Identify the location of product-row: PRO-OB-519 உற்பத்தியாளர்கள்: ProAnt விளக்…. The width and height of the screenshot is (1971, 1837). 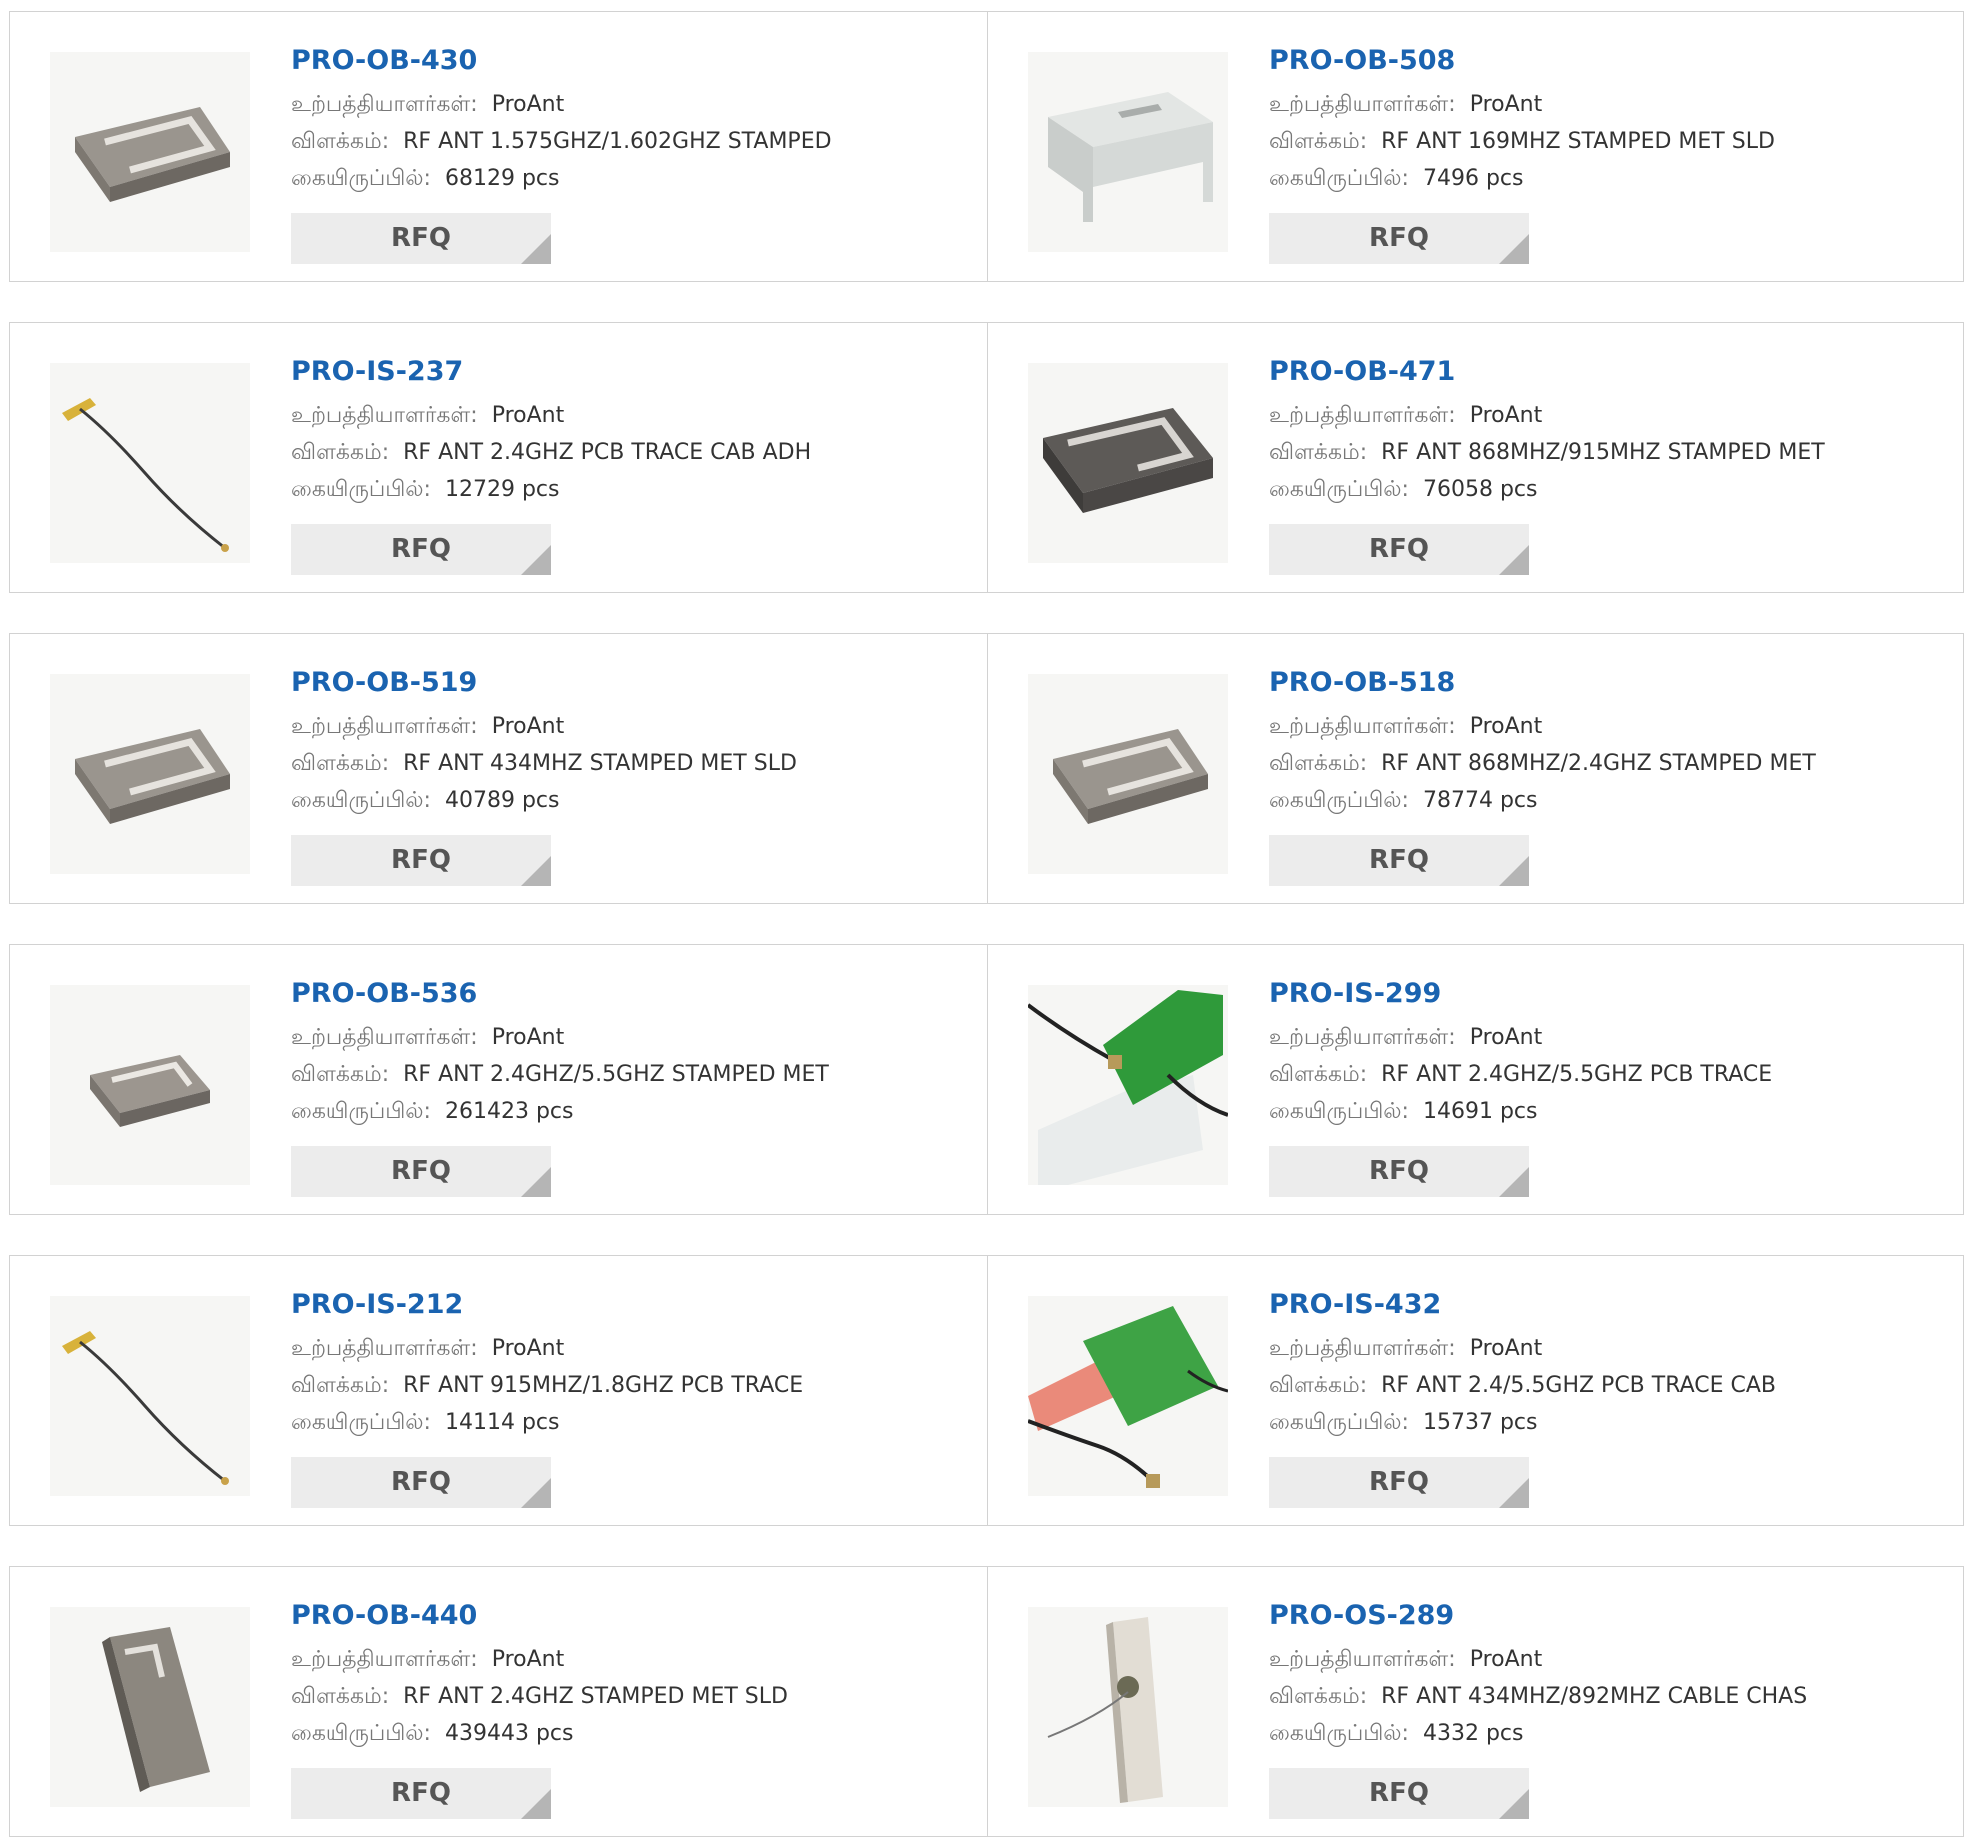
(986, 768).